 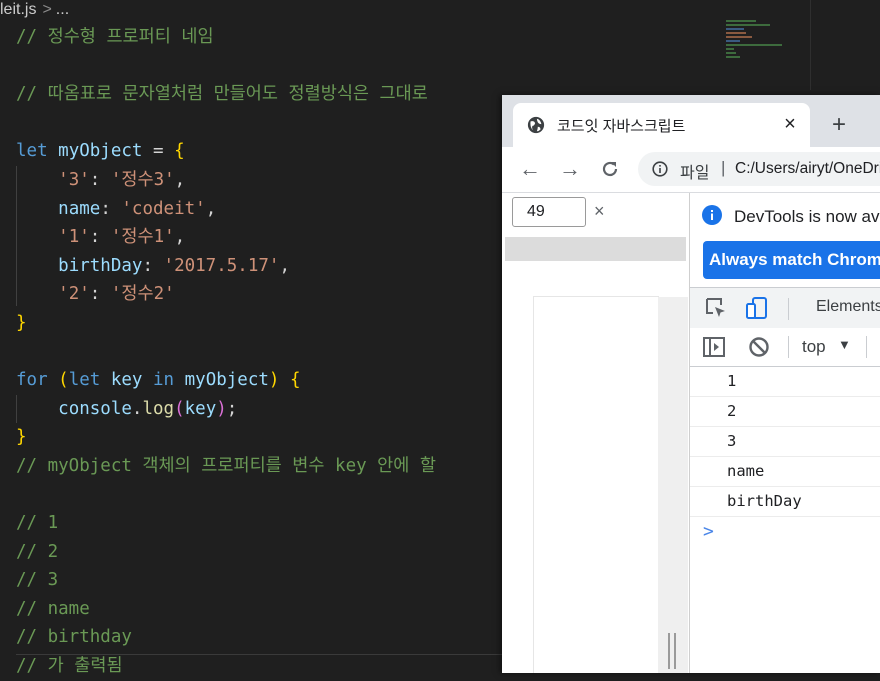 I want to click on code-line: console.log(key);, so click(x=226, y=409).